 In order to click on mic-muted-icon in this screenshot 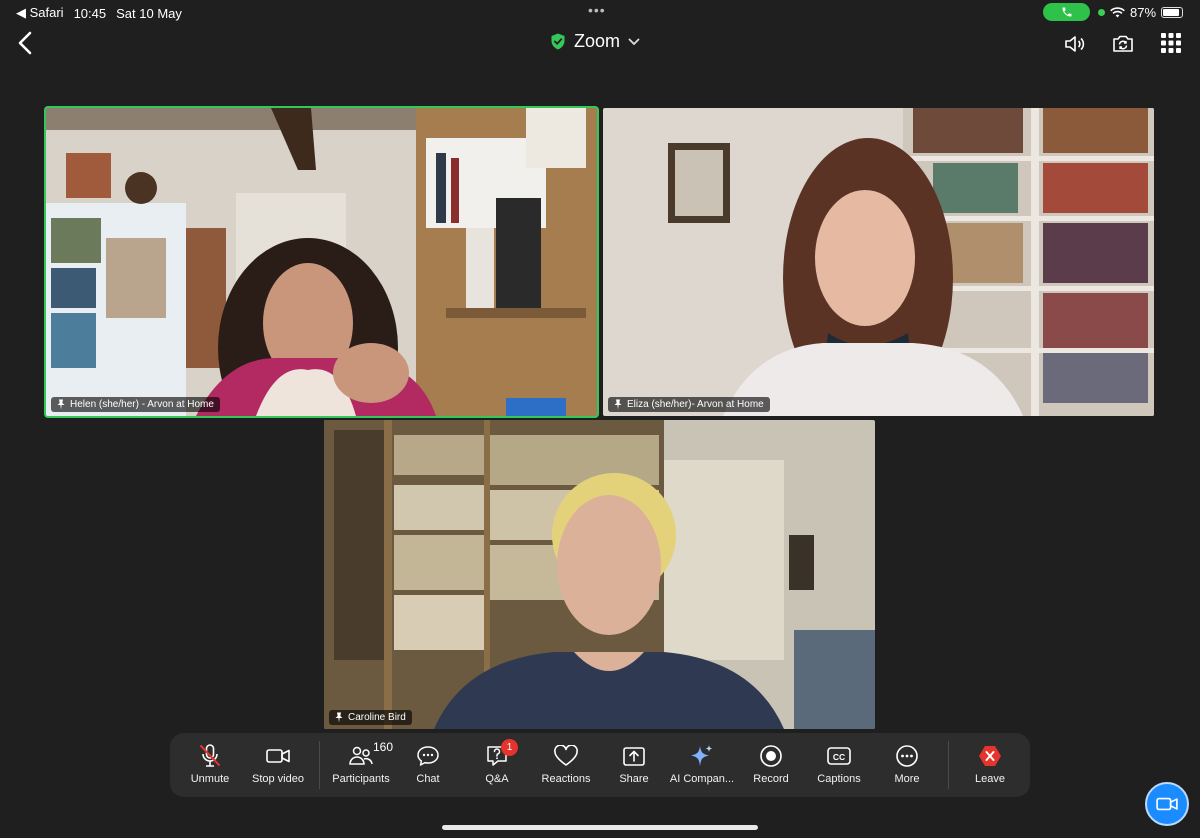, I will do `click(210, 755)`.